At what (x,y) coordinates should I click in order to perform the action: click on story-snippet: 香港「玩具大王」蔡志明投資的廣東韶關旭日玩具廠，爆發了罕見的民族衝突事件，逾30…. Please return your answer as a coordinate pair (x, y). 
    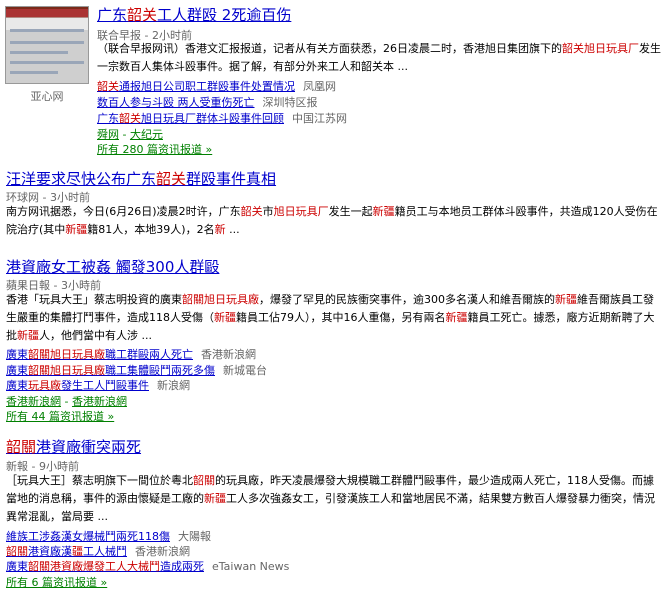
    Looking at the image, I should click on (330, 317).